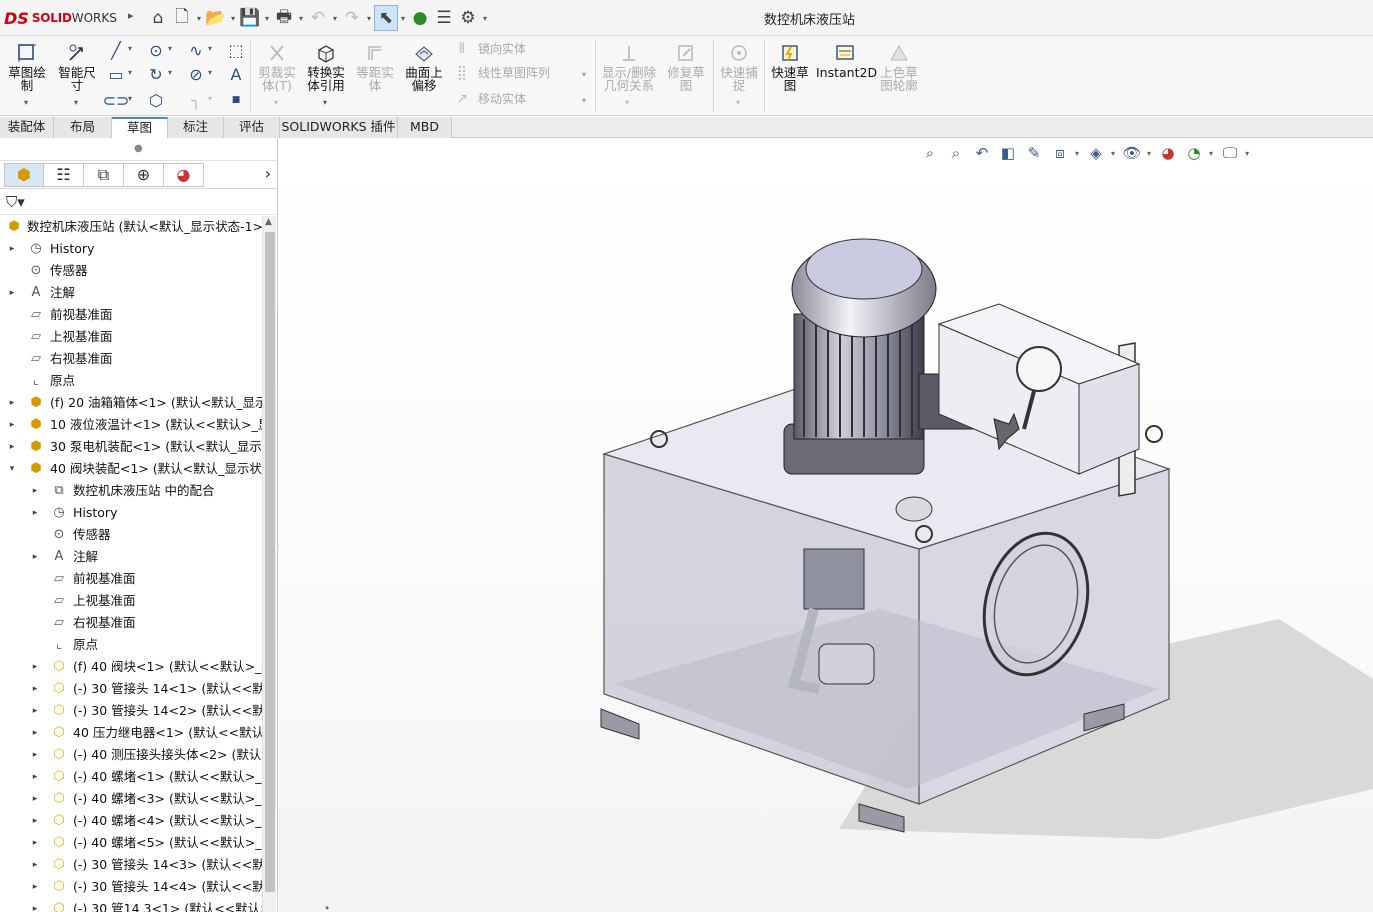 Image resolution: width=1373 pixels, height=912 pixels. What do you see at coordinates (131, 425) in the screenshot?
I see `tree-item: ▸ ⬢ 10 液位液温计<1> (默认<<默认>_显示` at bounding box center [131, 425].